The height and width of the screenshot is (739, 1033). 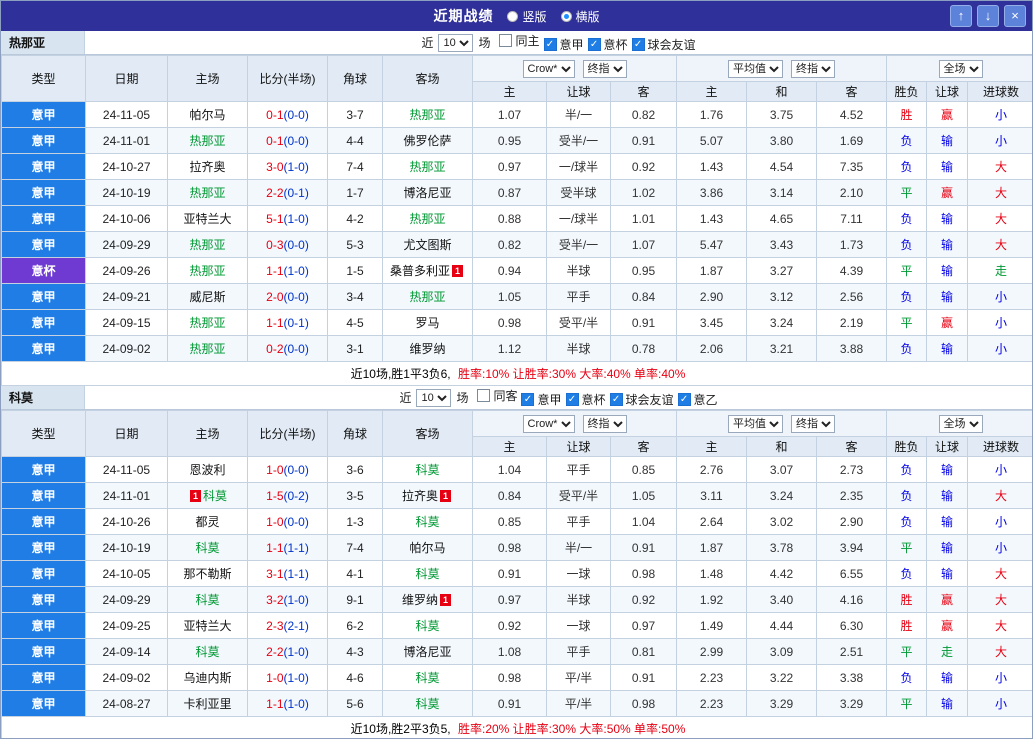 What do you see at coordinates (207, 166) in the screenshot?
I see `home-team-cell: 拉齐奥` at bounding box center [207, 166].